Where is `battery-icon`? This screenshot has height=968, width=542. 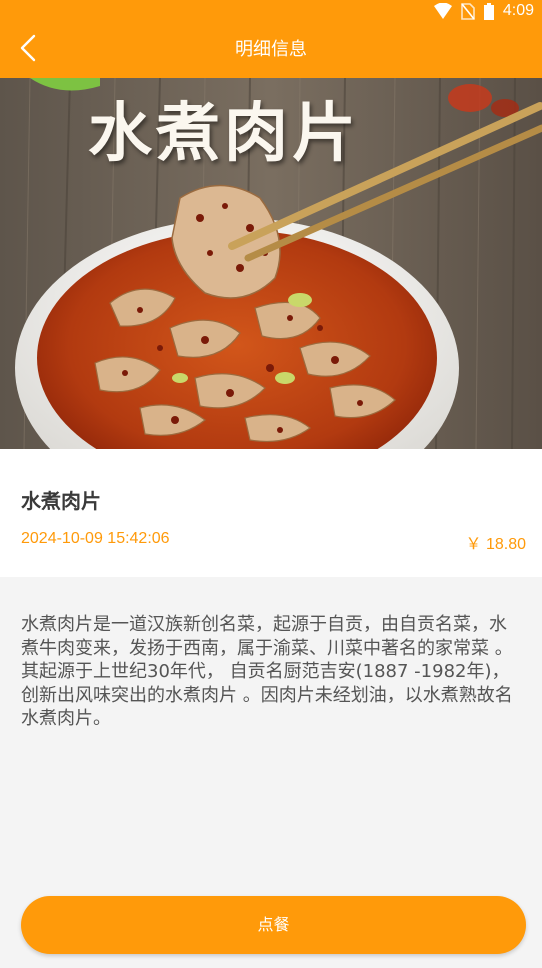 battery-icon is located at coordinates (488, 11).